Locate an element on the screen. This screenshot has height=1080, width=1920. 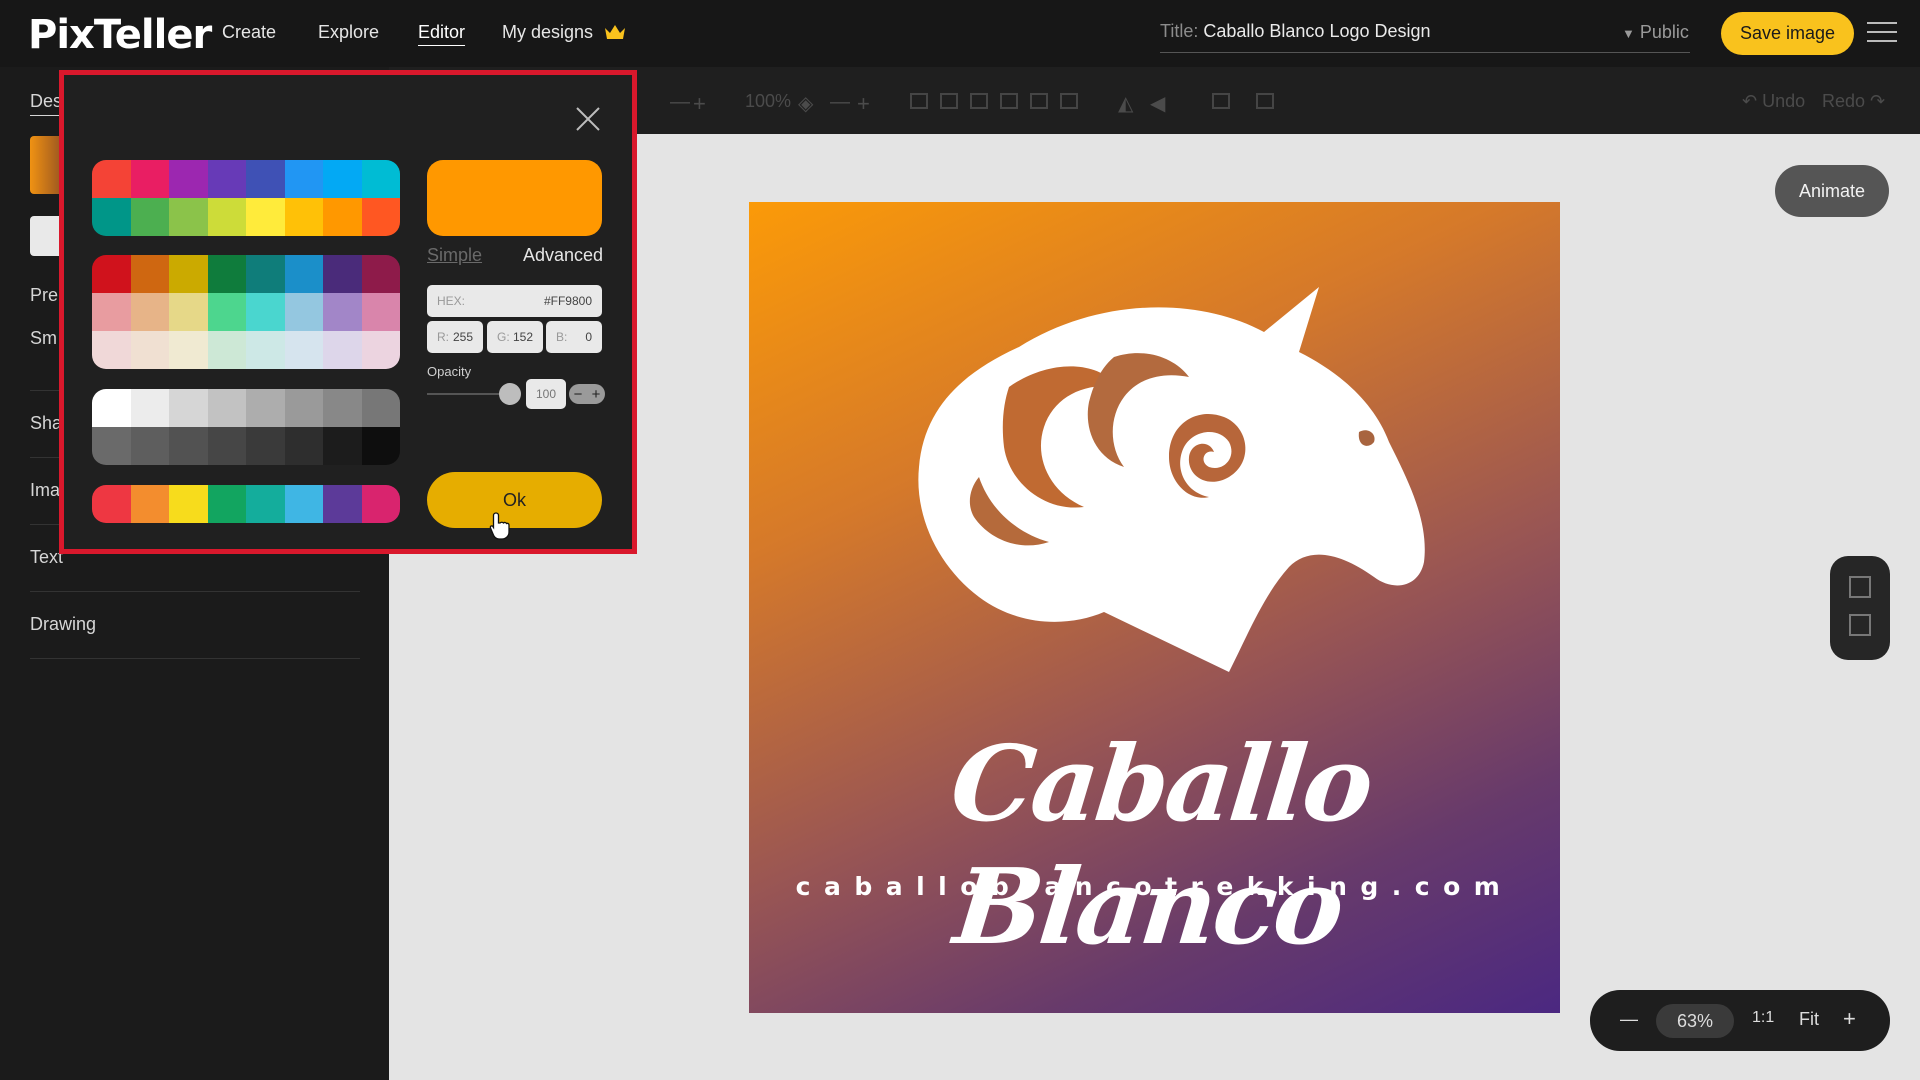
align-right-icon is located at coordinates (979, 101).